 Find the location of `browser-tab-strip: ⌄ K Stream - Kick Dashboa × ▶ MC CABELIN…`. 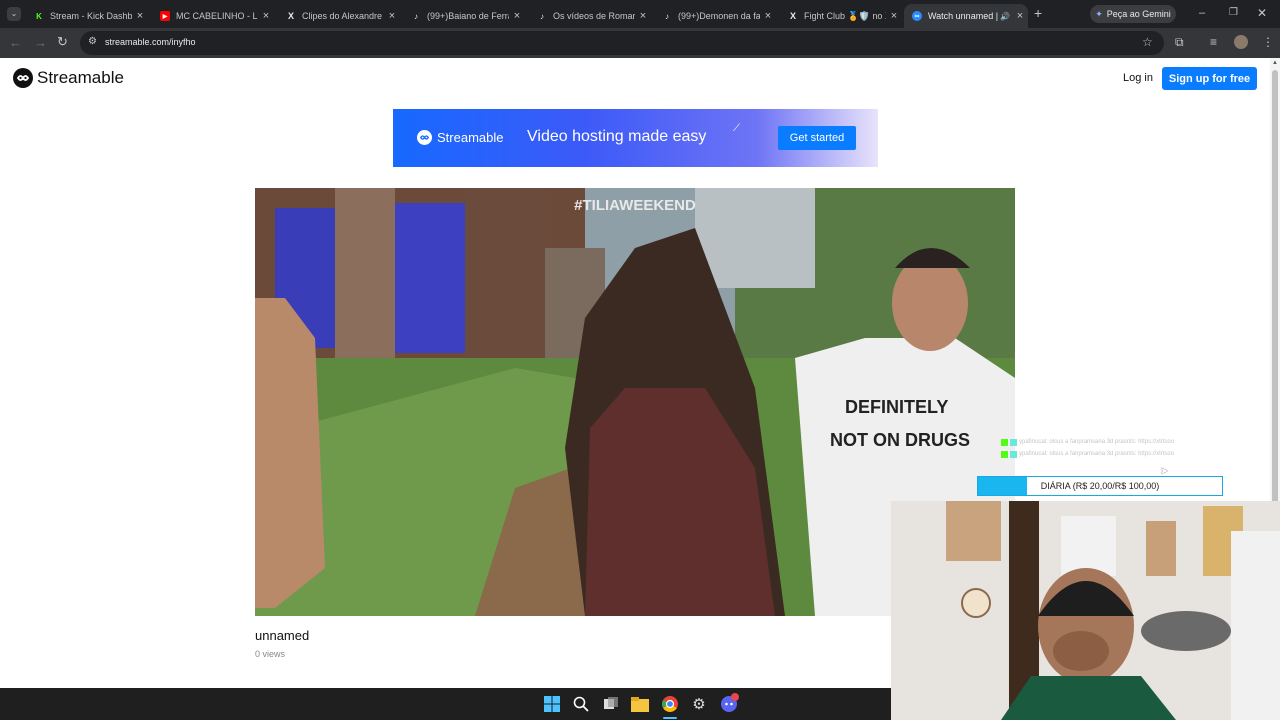

browser-tab-strip: ⌄ K Stream - Kick Dashboa × ▶ MC CABELIN… is located at coordinates (640, 14).